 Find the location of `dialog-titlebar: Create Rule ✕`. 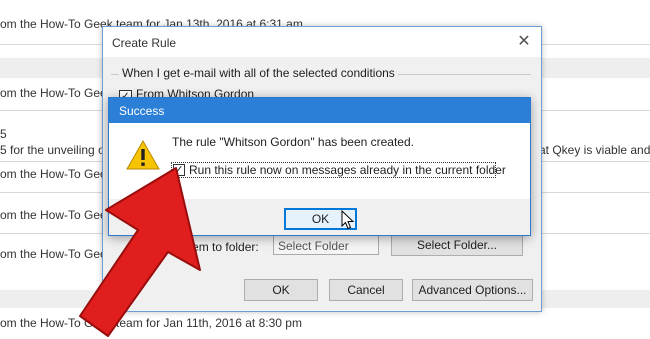

dialog-titlebar: Create Rule ✕ is located at coordinates (322, 42).